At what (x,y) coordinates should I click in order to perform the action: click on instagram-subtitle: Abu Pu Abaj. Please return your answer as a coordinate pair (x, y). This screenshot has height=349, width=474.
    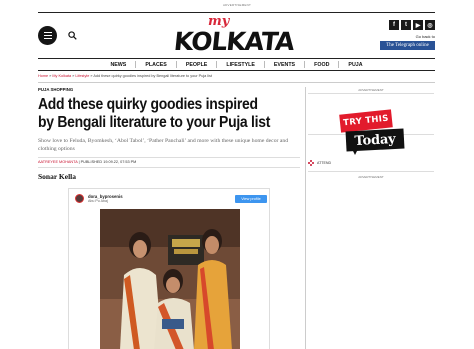
    Looking at the image, I should click on (98, 201).